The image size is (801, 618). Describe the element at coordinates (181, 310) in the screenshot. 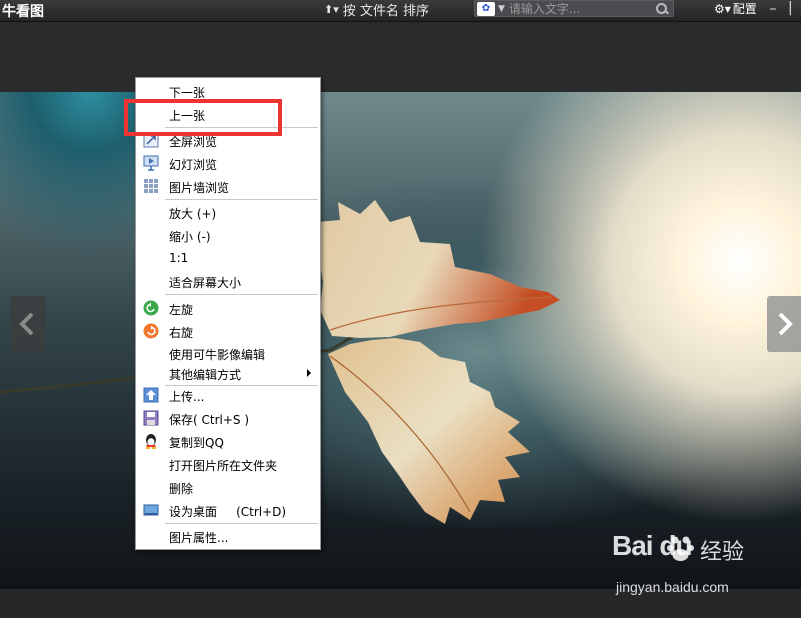

I see `menu-item-label: 左旋` at that location.